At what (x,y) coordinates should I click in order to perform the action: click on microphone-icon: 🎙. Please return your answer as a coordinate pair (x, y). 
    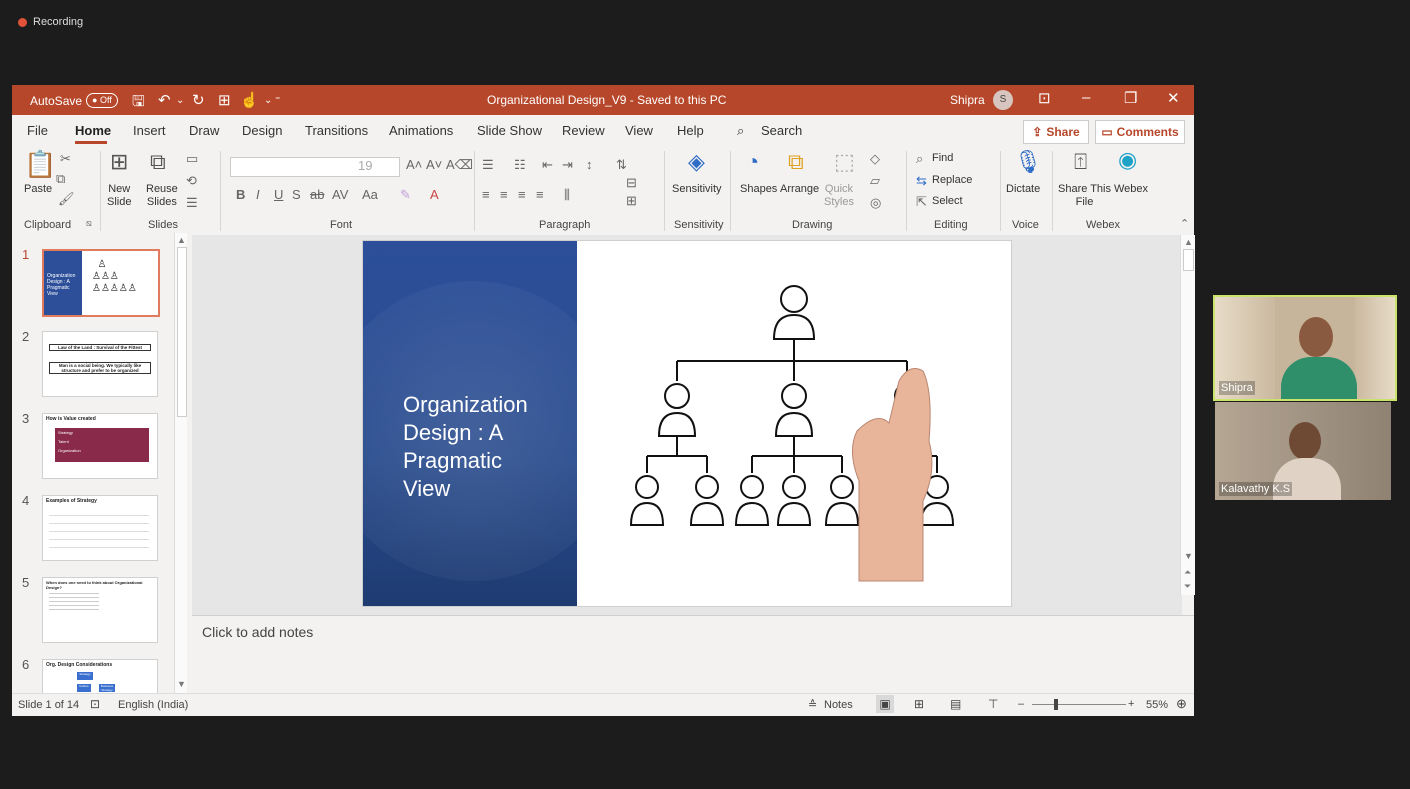
    Looking at the image, I should click on (1028, 162).